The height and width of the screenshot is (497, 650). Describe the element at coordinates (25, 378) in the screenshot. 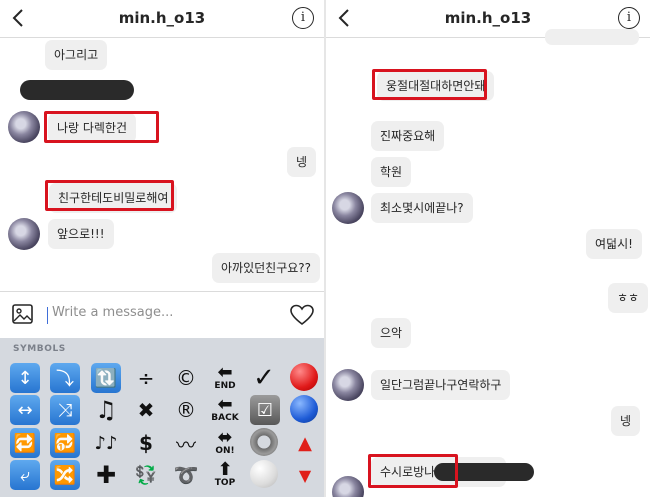

I see `emoji-key-up-down-arrow: ↕` at that location.